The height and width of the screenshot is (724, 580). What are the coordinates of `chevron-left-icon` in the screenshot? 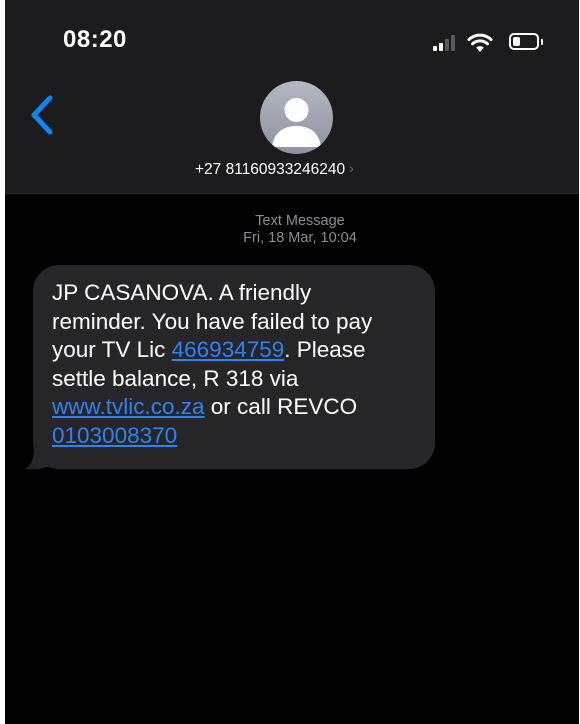 It's located at (42, 115).